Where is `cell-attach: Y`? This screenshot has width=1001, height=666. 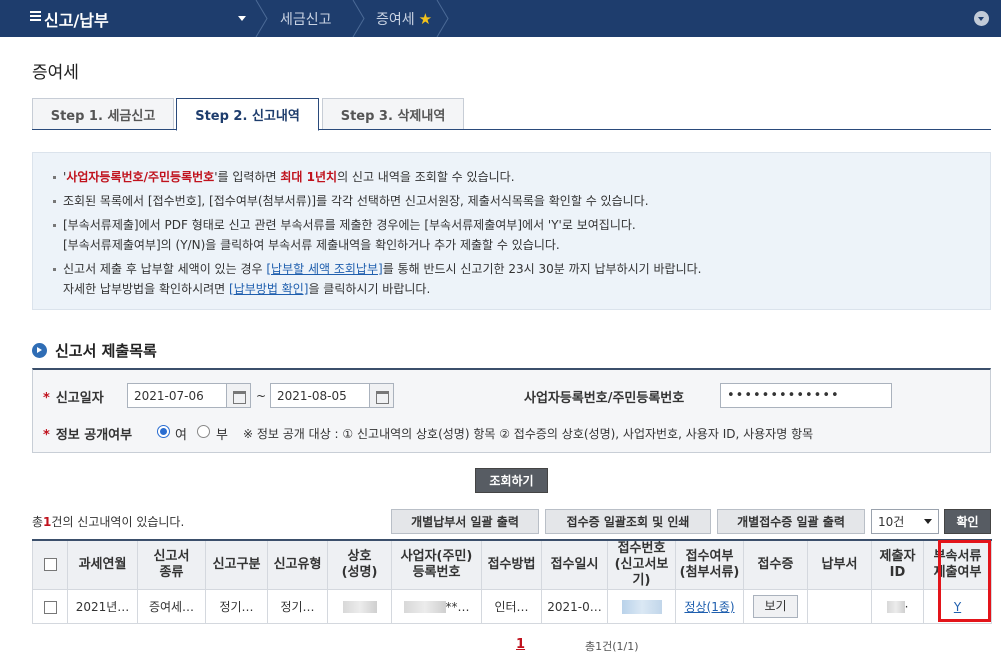
cell-attach: Y is located at coordinates (957, 606).